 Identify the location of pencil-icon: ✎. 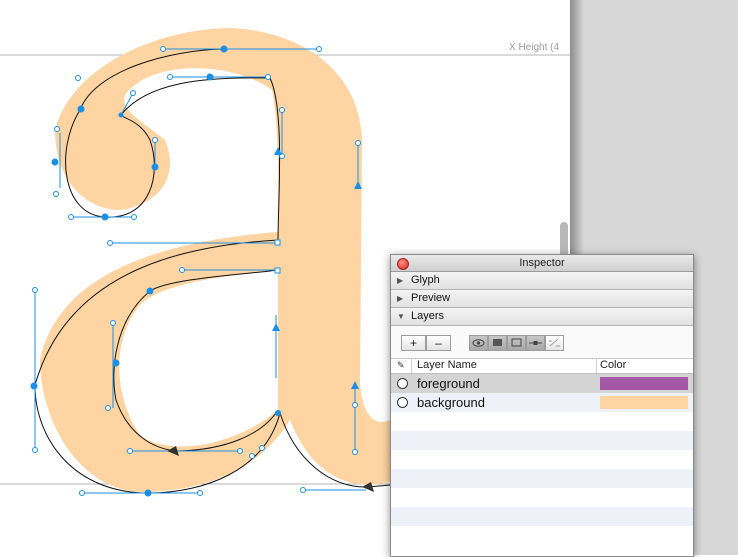
(401, 365).